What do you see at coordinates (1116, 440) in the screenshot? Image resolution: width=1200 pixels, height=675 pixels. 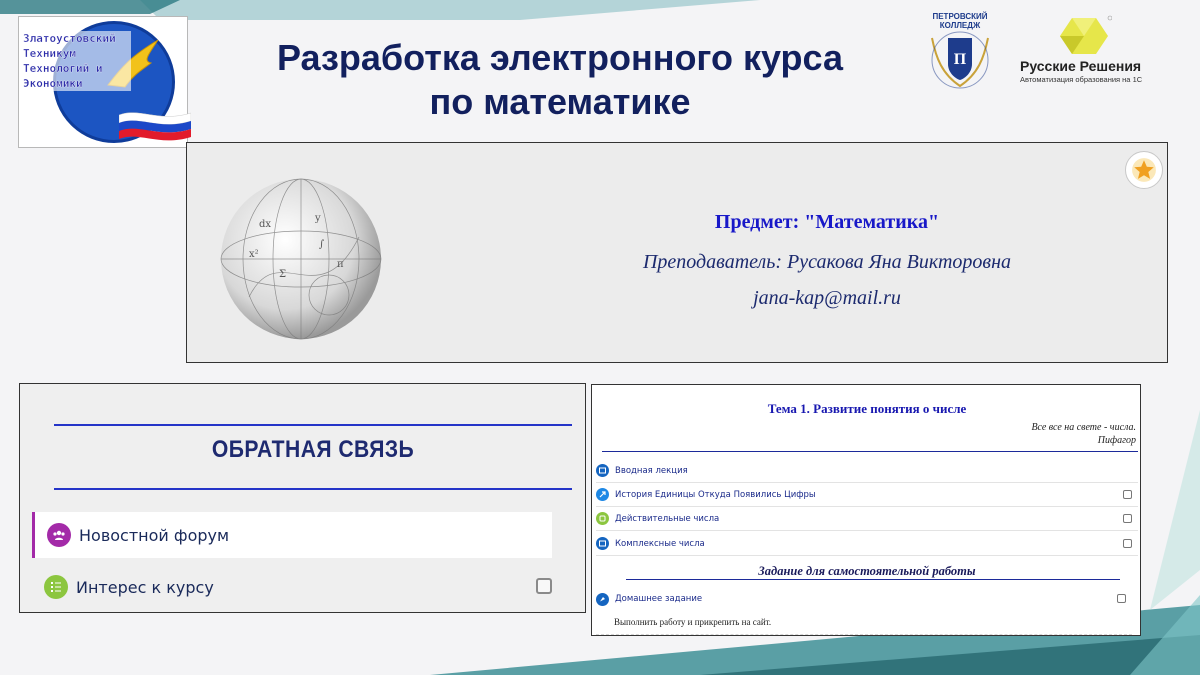 I see `epigraph-author: Пифагор` at bounding box center [1116, 440].